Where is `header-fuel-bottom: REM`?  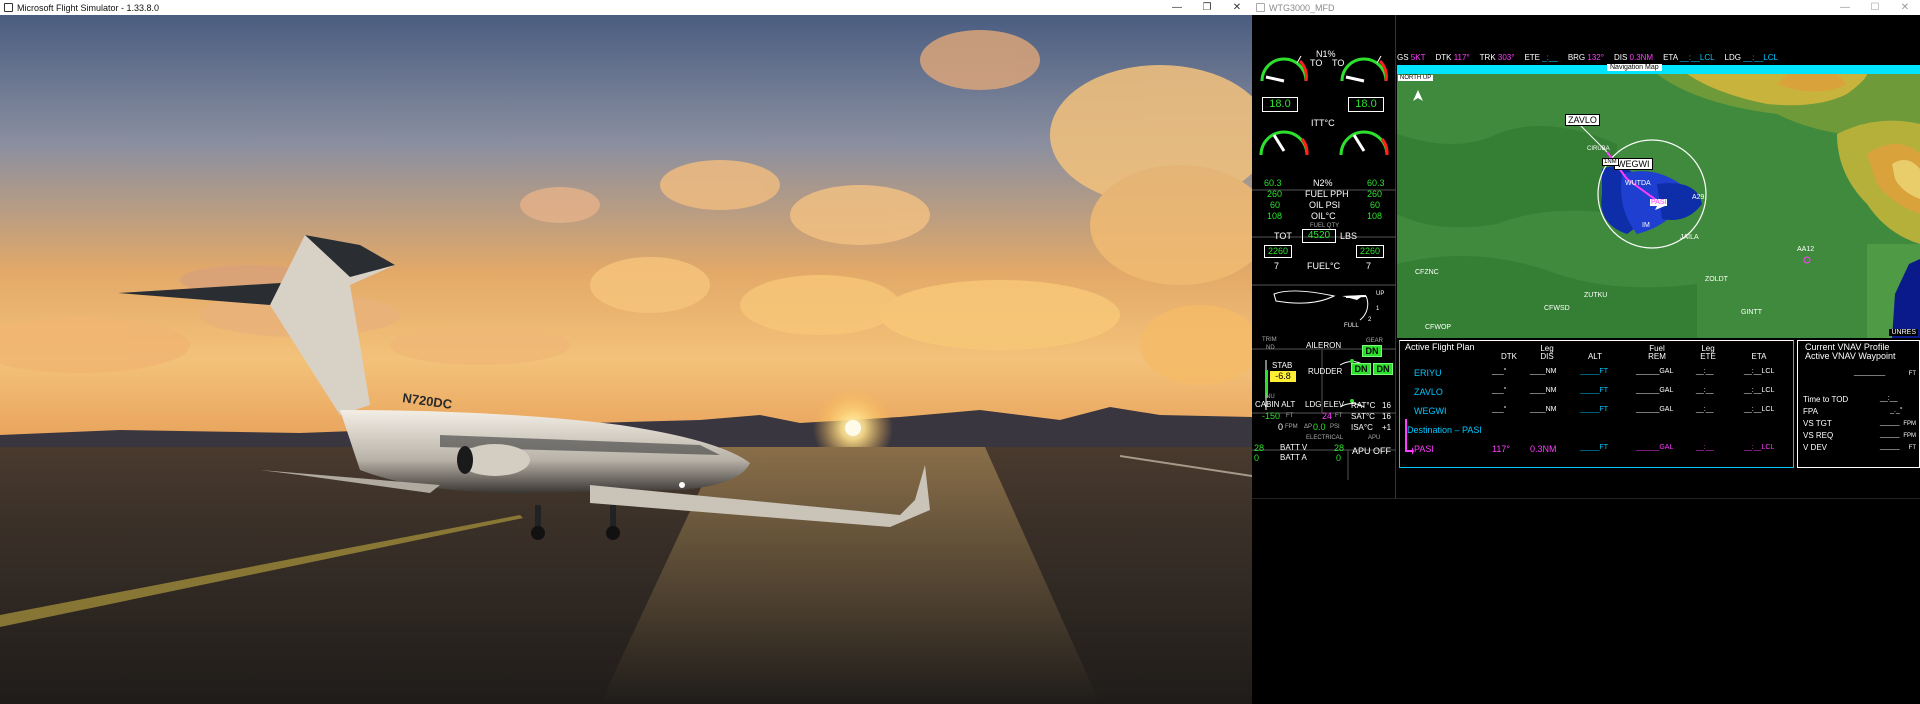
header-fuel-bottom: REM is located at coordinates (1657, 356).